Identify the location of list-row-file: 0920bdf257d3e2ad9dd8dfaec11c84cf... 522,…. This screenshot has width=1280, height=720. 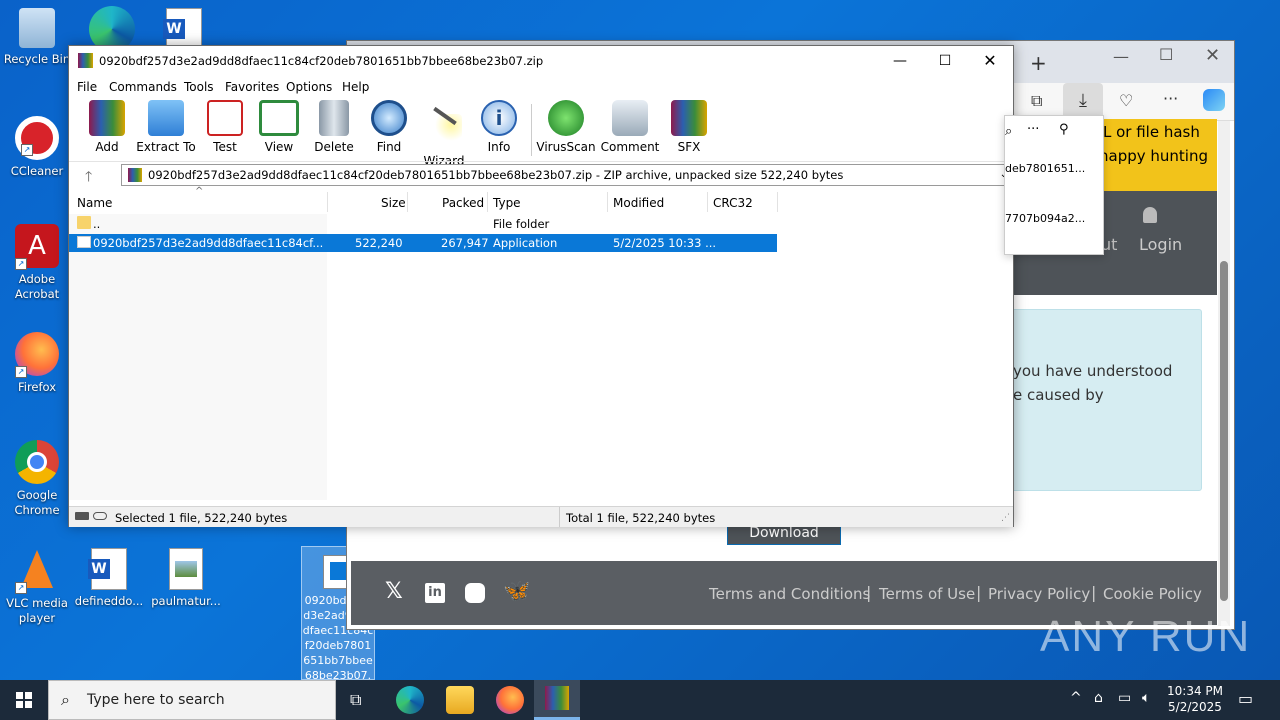
(423, 243).